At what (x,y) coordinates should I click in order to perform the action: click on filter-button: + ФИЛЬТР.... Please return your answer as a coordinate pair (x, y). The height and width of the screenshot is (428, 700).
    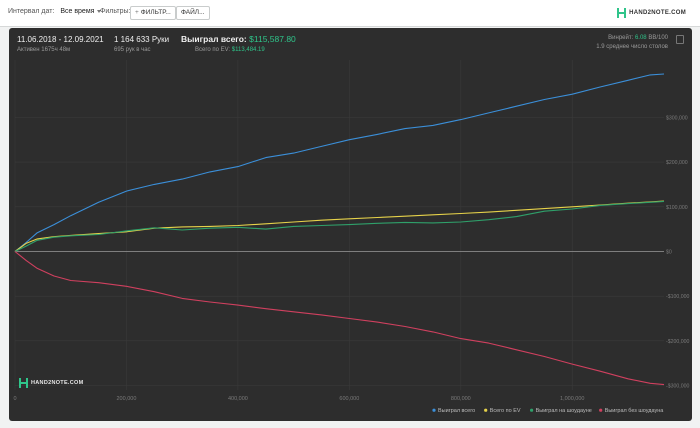
    Looking at the image, I should click on (153, 13).